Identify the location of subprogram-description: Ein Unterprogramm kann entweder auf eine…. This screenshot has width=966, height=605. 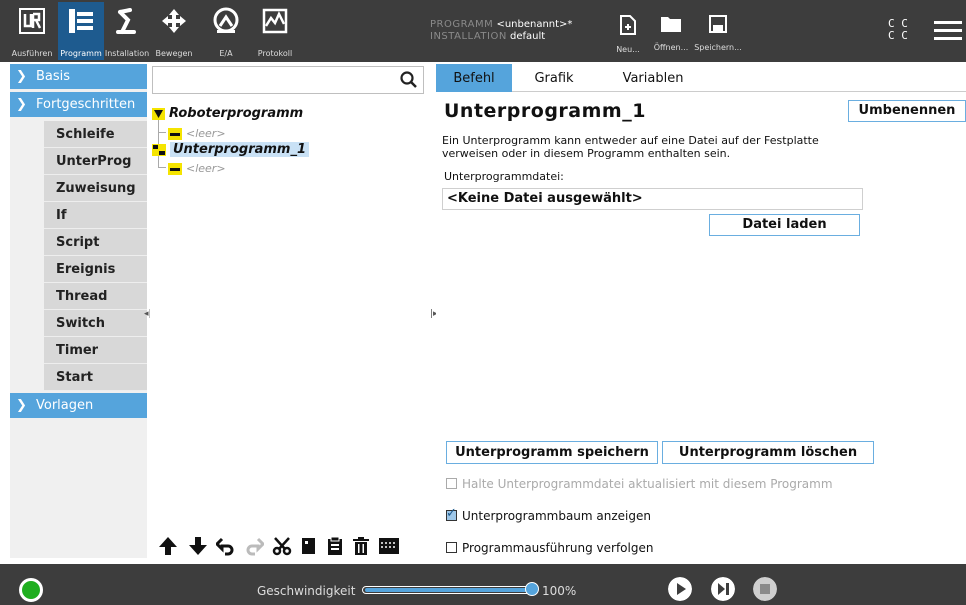
(630, 147).